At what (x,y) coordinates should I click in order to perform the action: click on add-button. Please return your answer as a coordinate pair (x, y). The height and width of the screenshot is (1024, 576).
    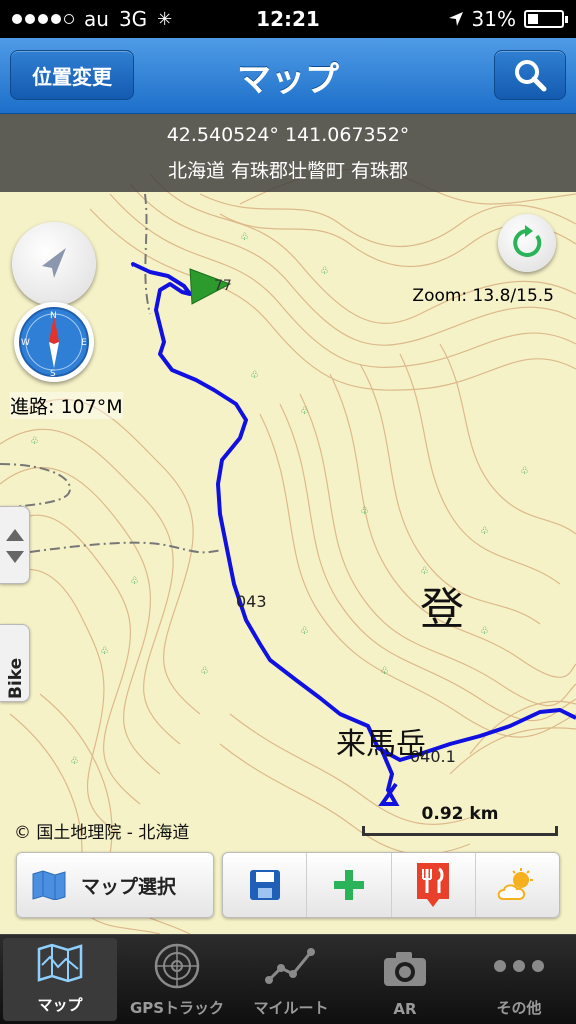
    Looking at the image, I should click on (349, 885).